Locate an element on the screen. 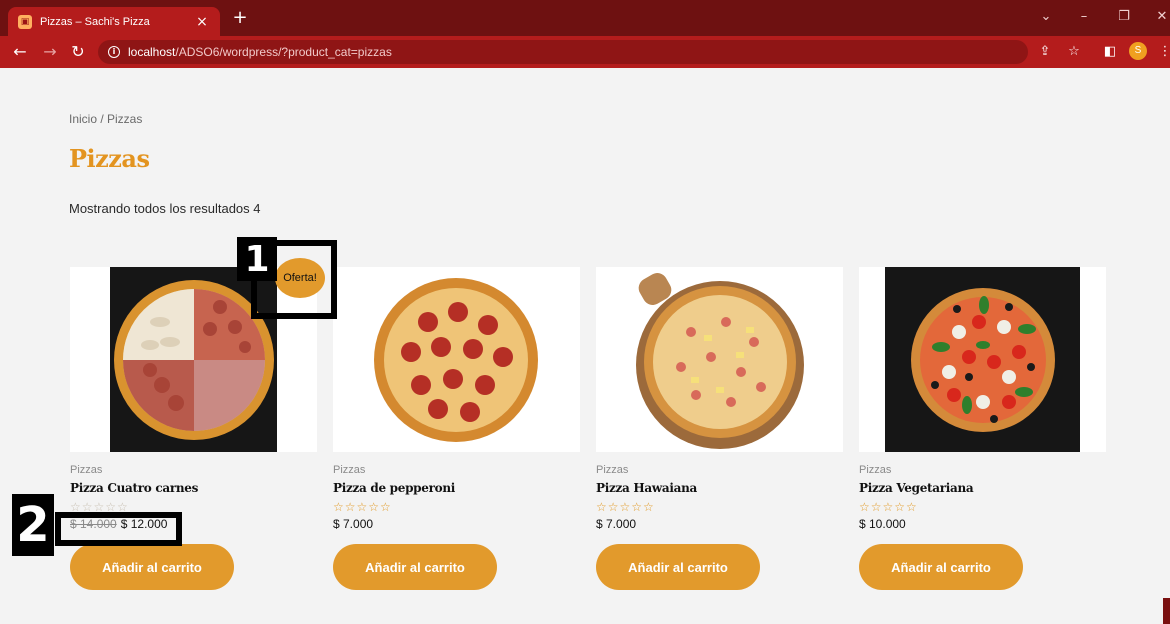 The width and height of the screenshot is (1170, 624). product-name: Pizza Hawaiana is located at coordinates (719, 488).